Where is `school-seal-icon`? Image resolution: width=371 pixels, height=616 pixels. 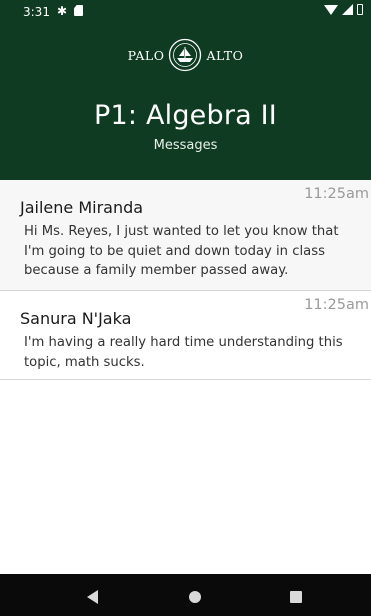 school-seal-icon is located at coordinates (185, 55).